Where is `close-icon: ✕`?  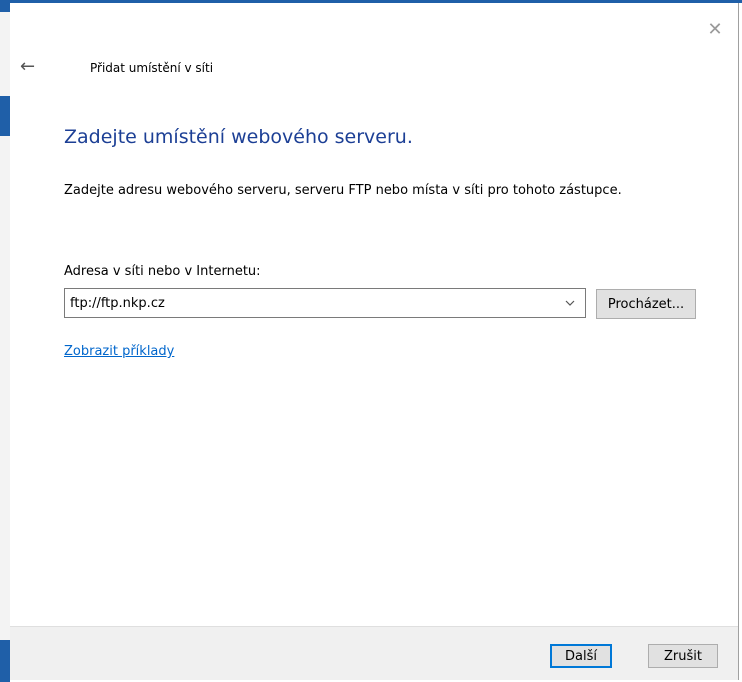 close-icon: ✕ is located at coordinates (715, 29).